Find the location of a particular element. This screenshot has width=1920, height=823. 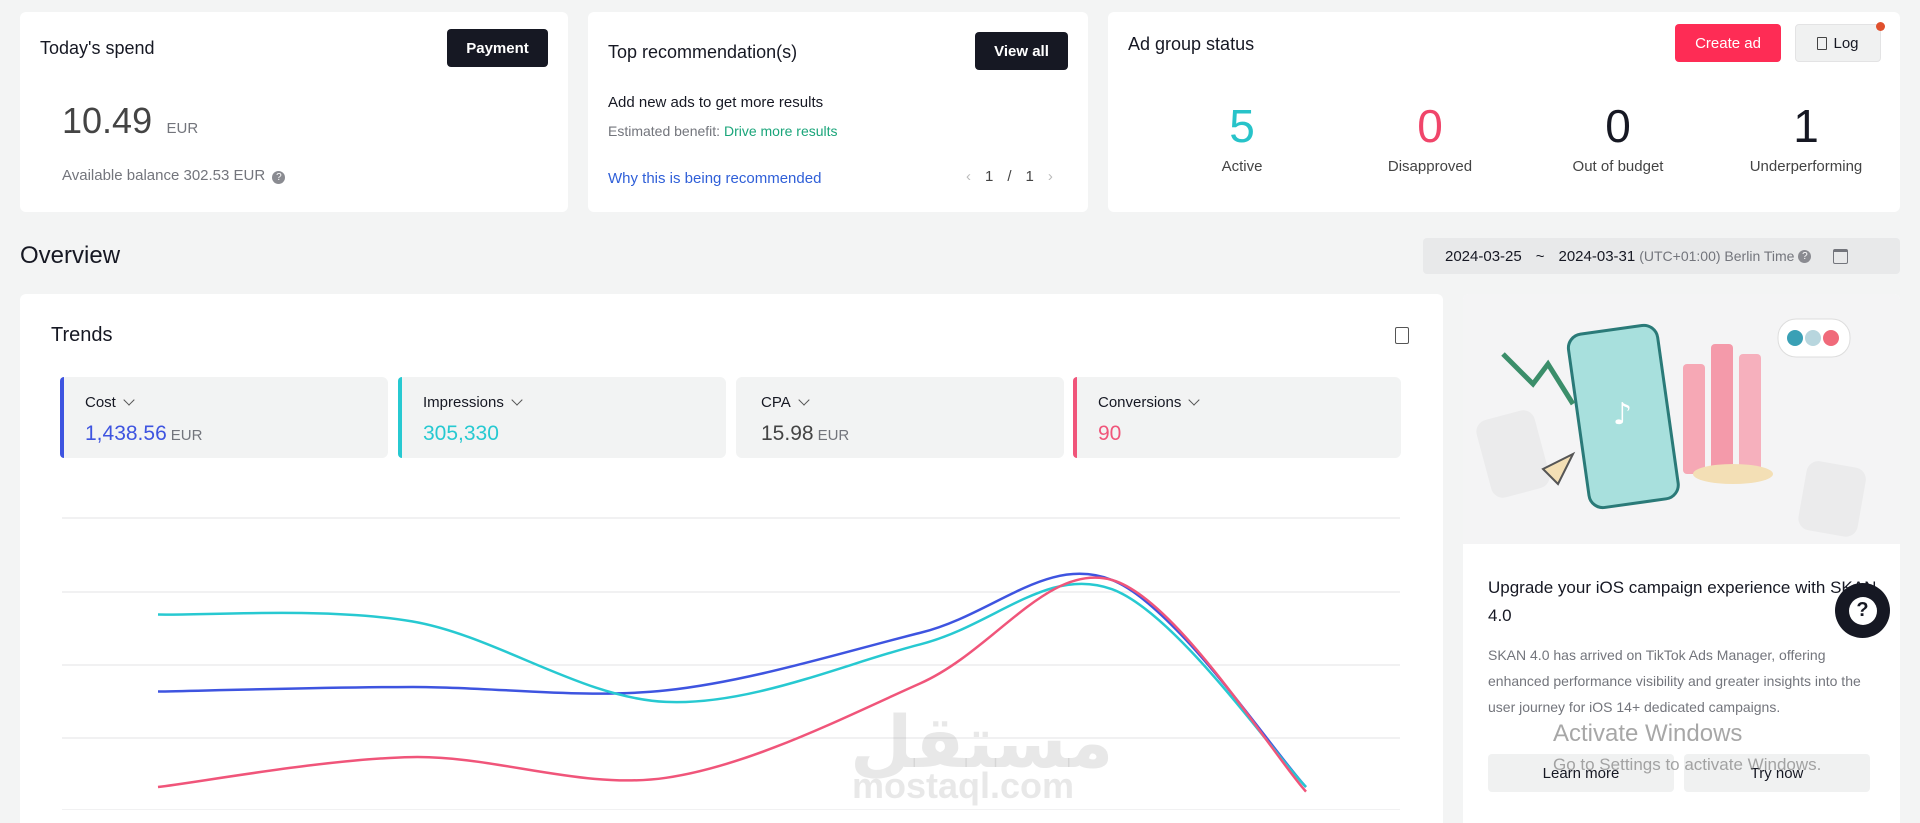

stat-active: 5 Active is located at coordinates (1242, 137).